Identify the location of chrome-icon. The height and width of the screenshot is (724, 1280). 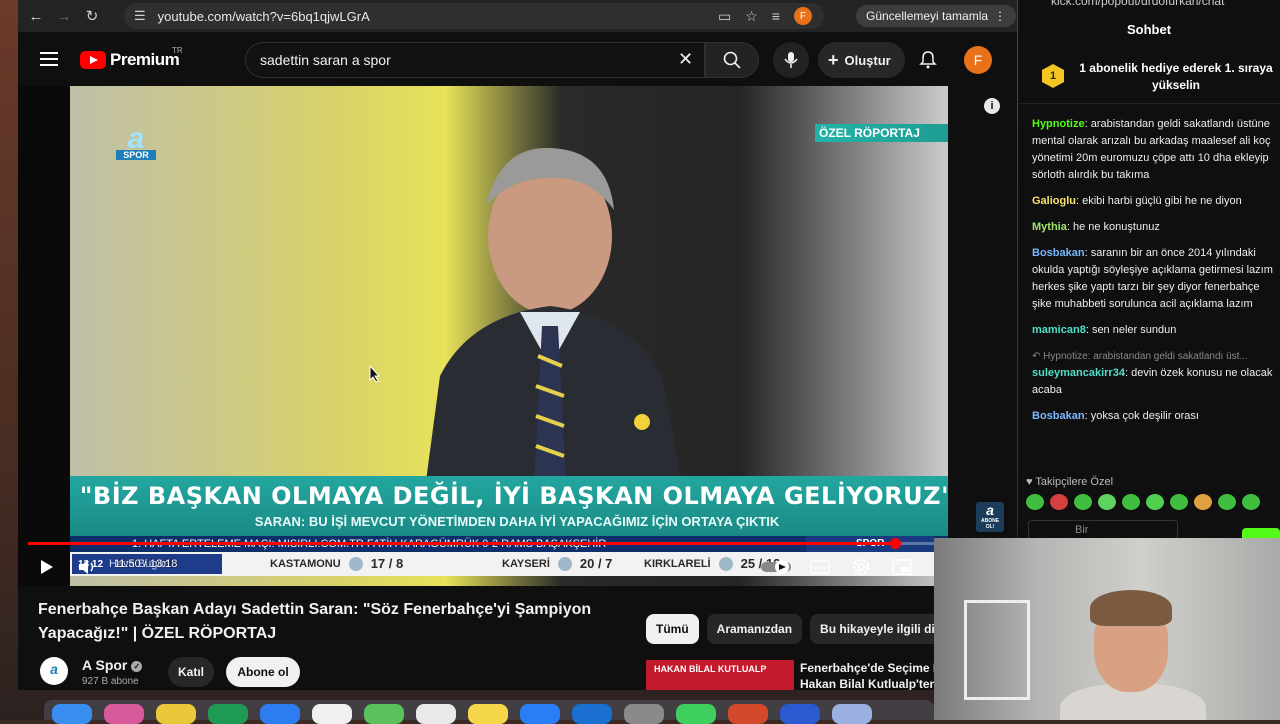
(176, 714).